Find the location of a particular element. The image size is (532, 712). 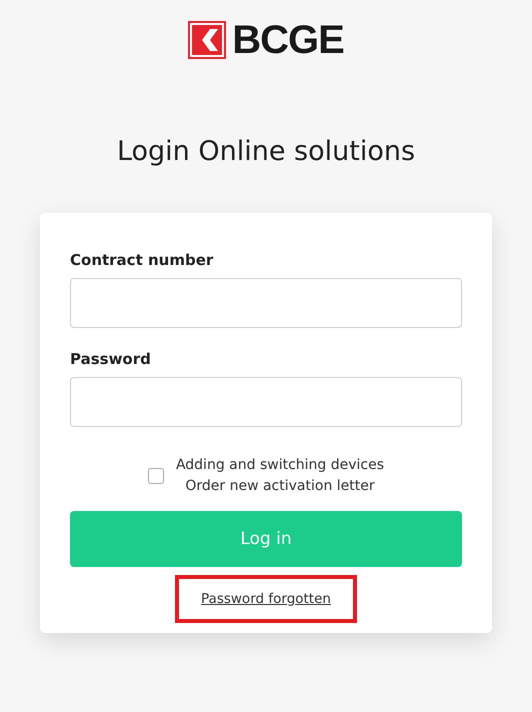

option-label: Order new activation letter is located at coordinates (280, 486).